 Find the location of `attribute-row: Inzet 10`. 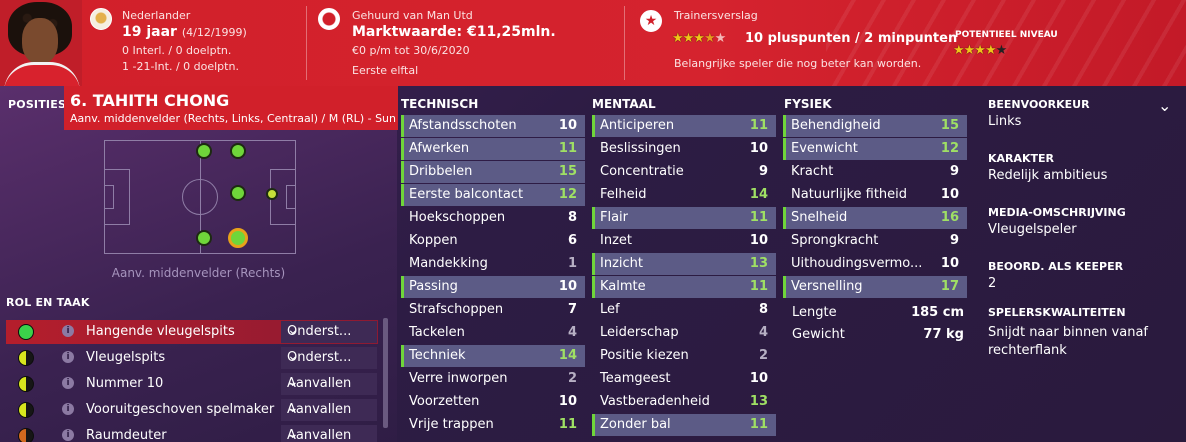

attribute-row: Inzet 10 is located at coordinates (684, 241).